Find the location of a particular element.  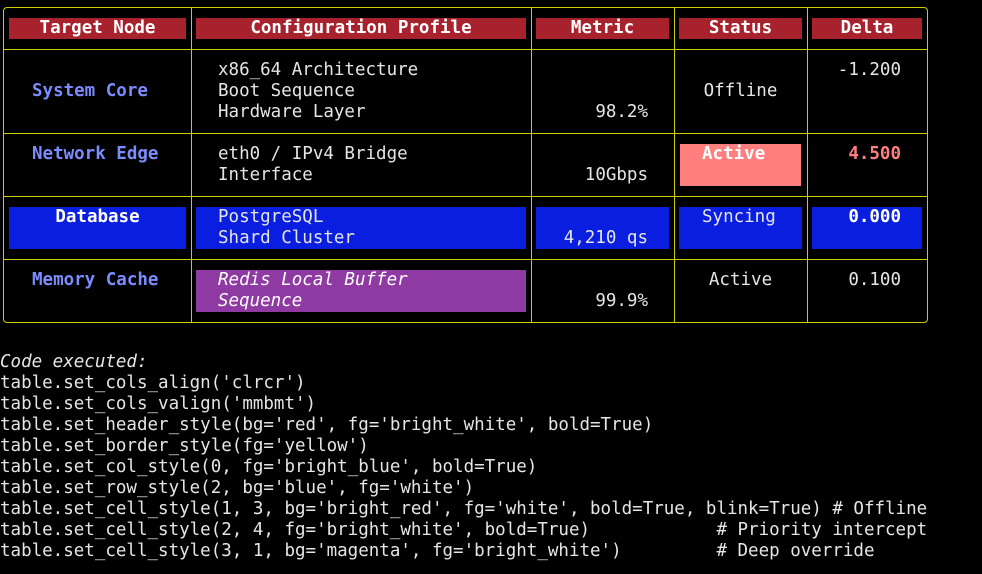

profile-line: Interface is located at coordinates (265, 175).